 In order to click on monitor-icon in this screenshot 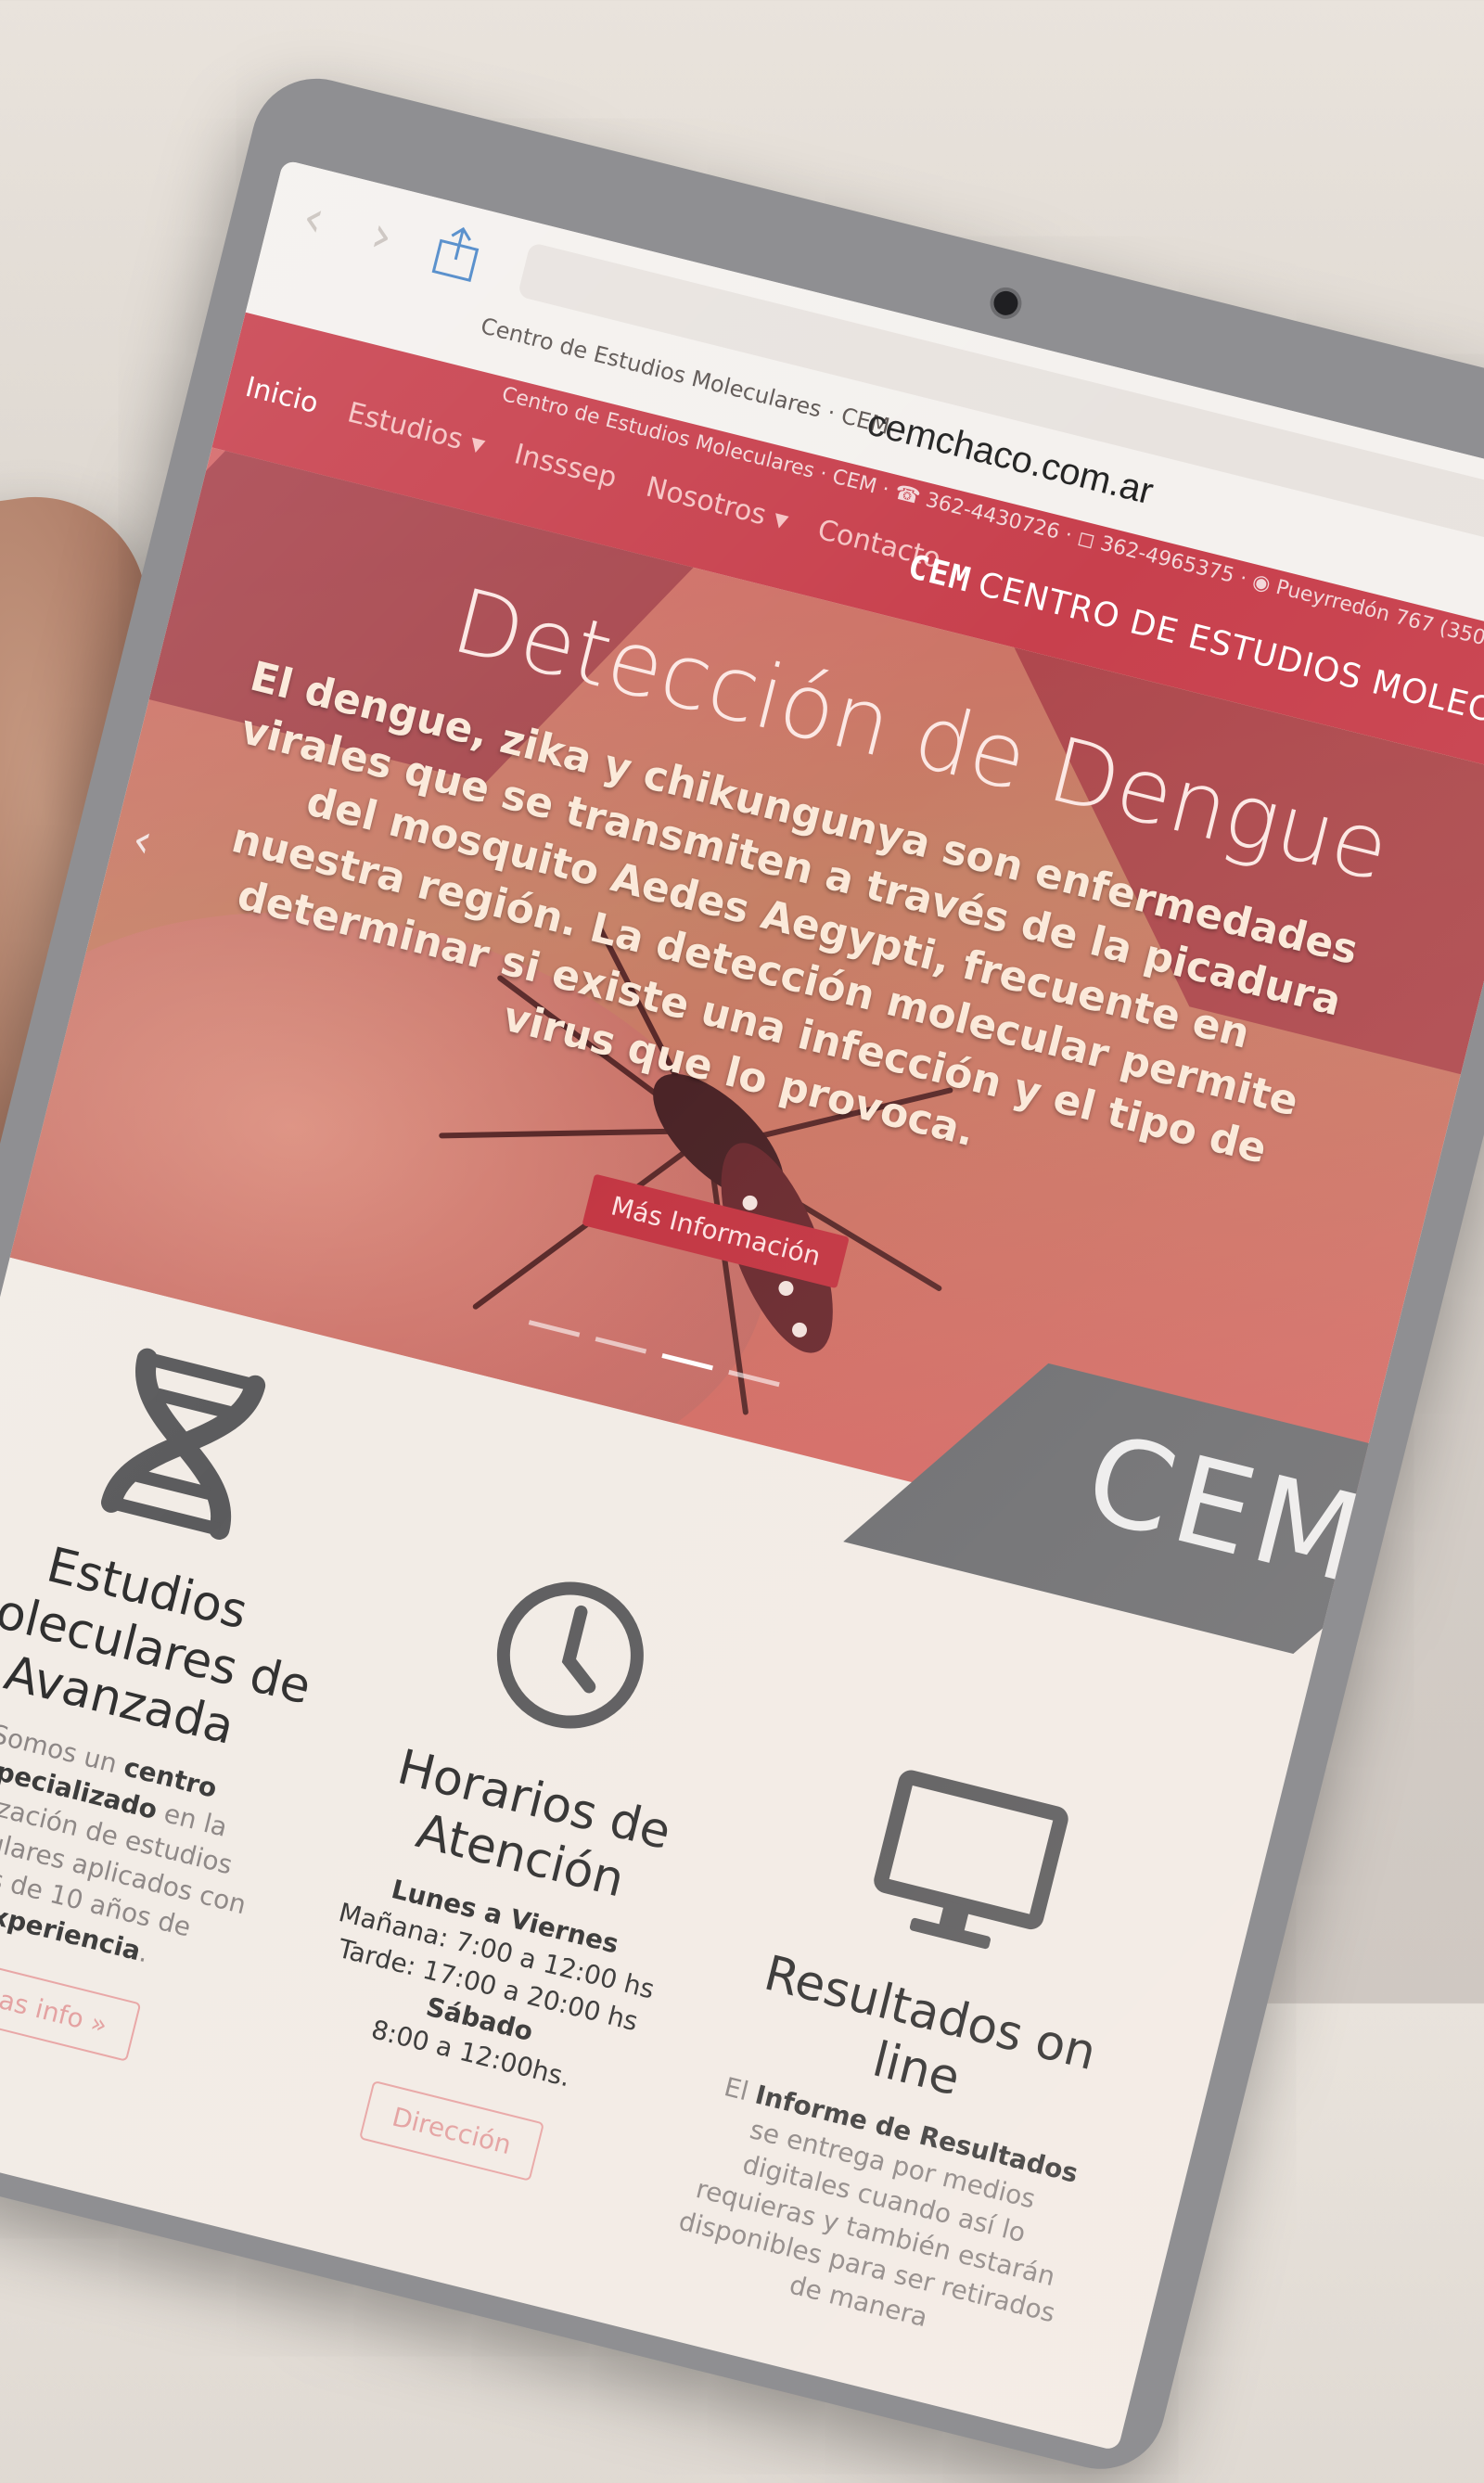, I will do `click(971, 1860)`.